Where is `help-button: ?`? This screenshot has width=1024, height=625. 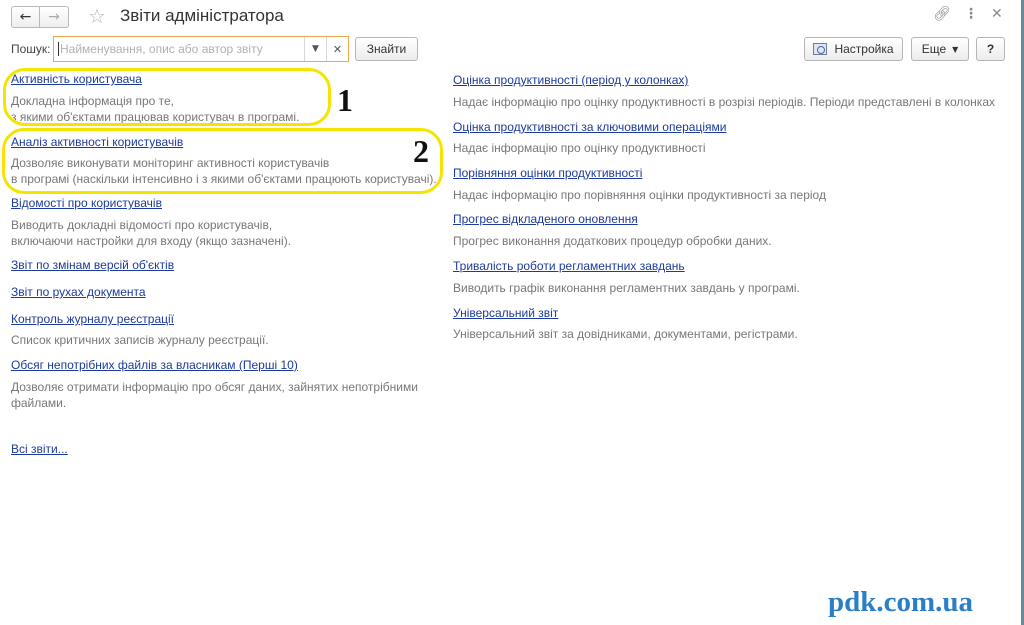 help-button: ? is located at coordinates (990, 49).